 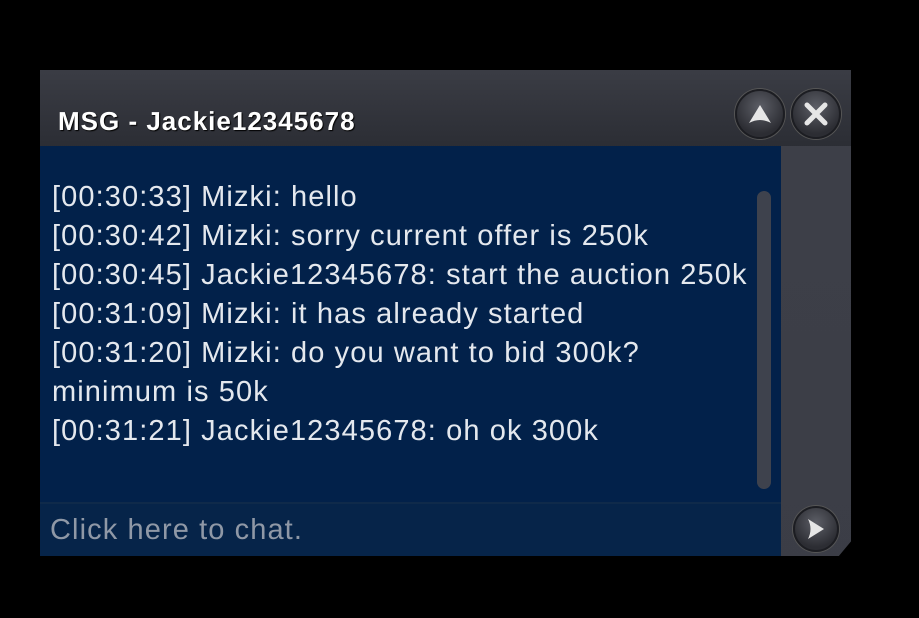 I want to click on scrollbar-thumb, so click(x=764, y=340).